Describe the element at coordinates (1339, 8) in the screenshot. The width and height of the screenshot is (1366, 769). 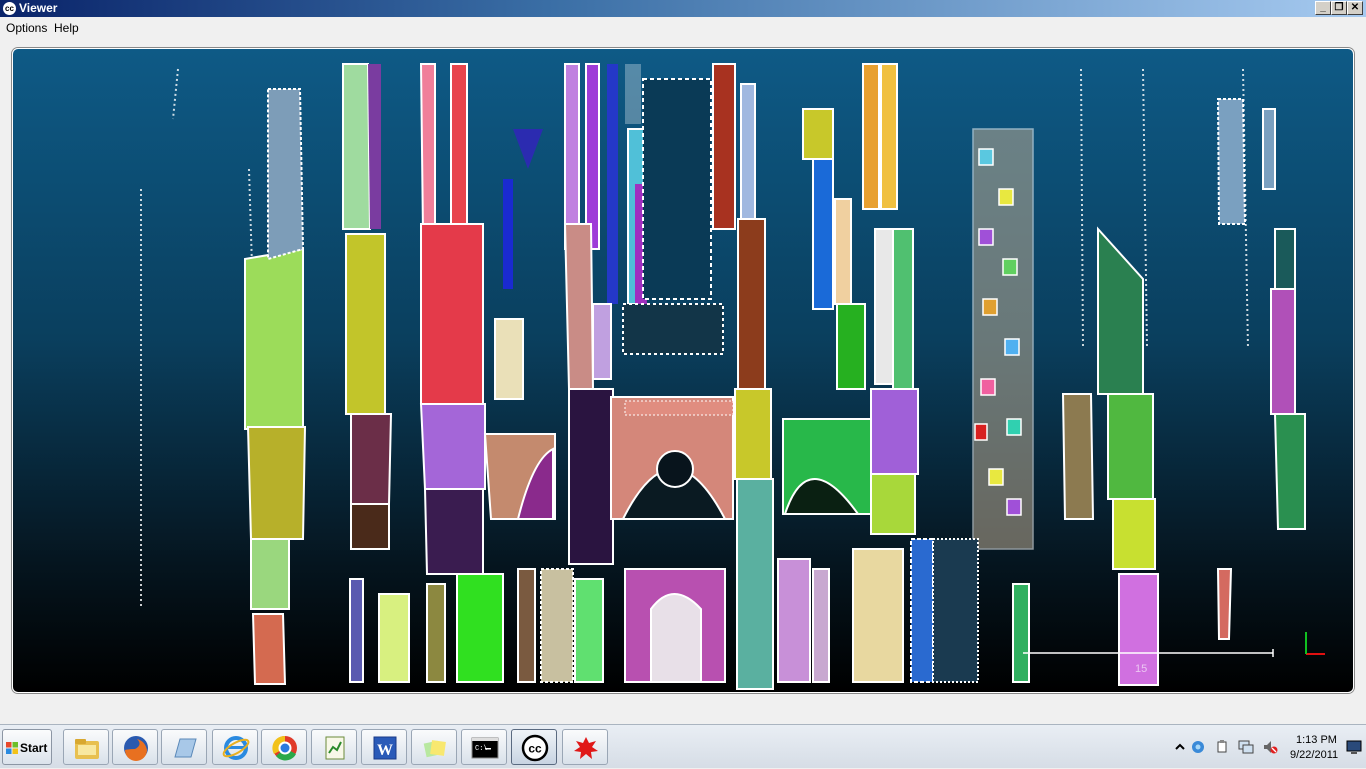
I see `restore-button: ❐` at that location.